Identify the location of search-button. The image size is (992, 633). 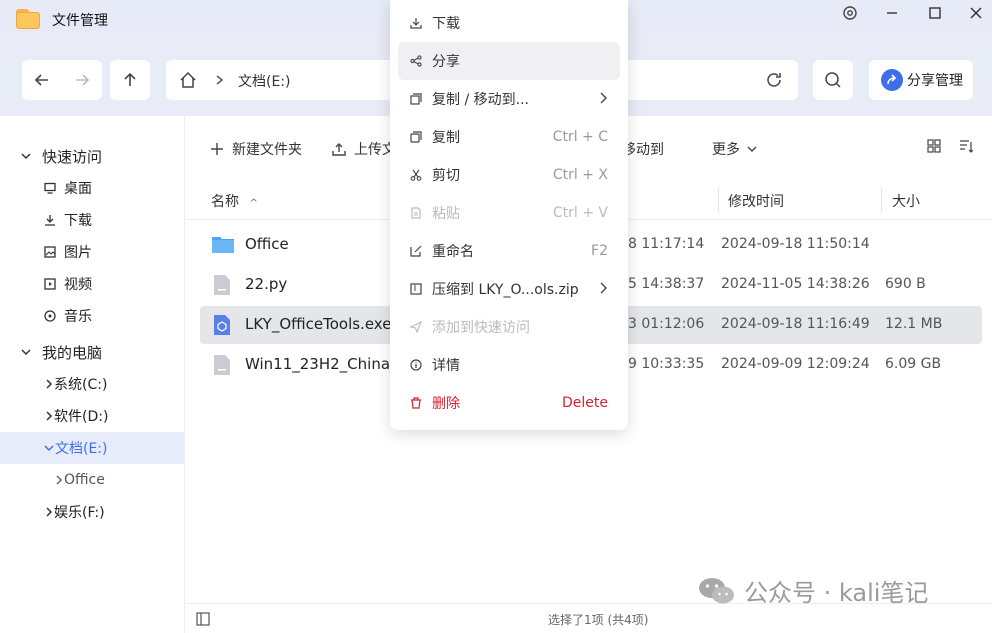
(833, 80).